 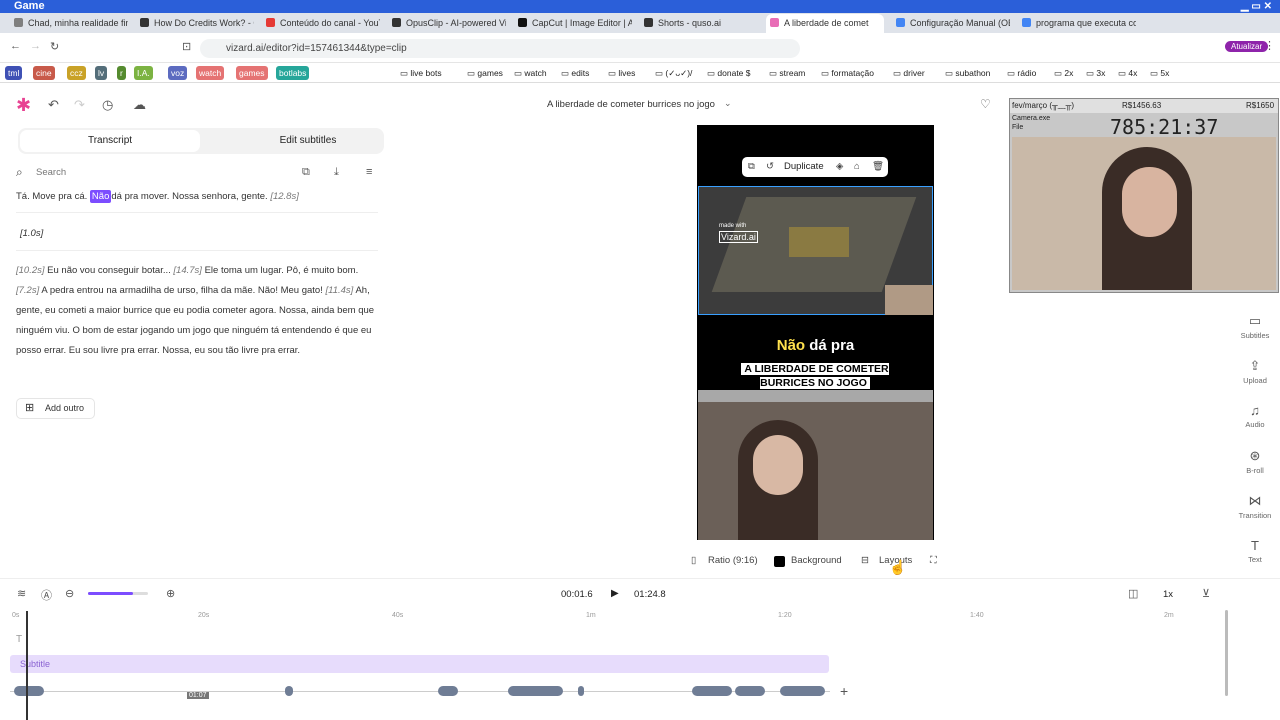 I want to click on browser-tab: CapCut | Image Editor | AI, so click(x=573, y=23).